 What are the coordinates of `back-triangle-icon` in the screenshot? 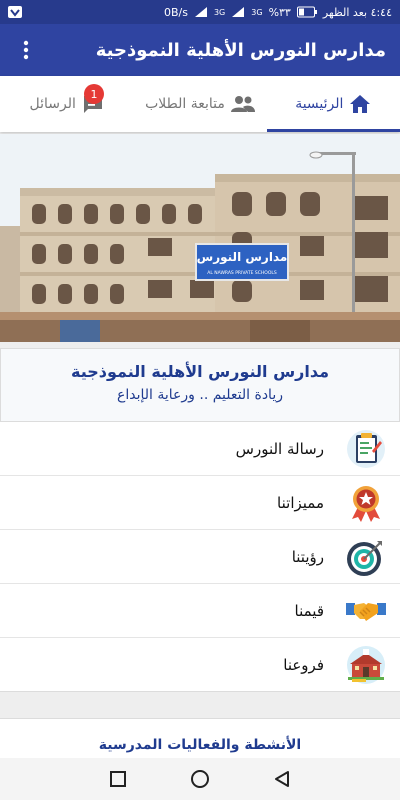 It's located at (282, 779).